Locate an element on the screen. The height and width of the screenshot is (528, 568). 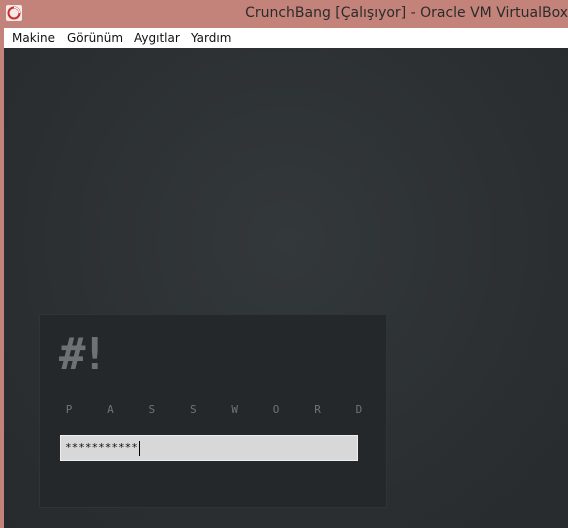
menu-item-gorunum: Görünüm is located at coordinates (95, 38).